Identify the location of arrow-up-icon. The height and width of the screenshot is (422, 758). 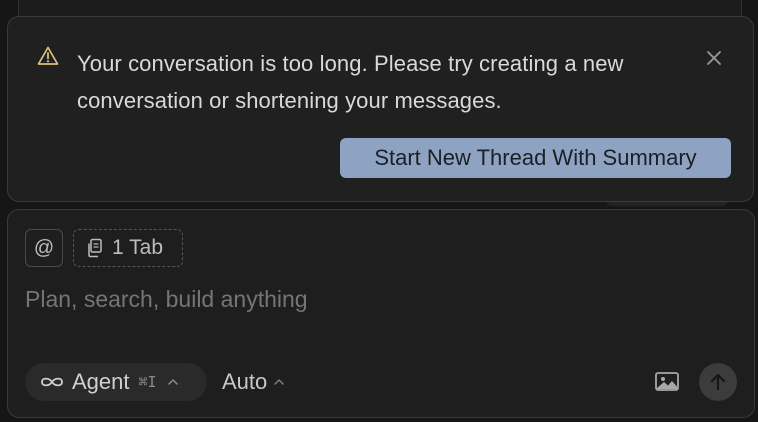
(718, 382).